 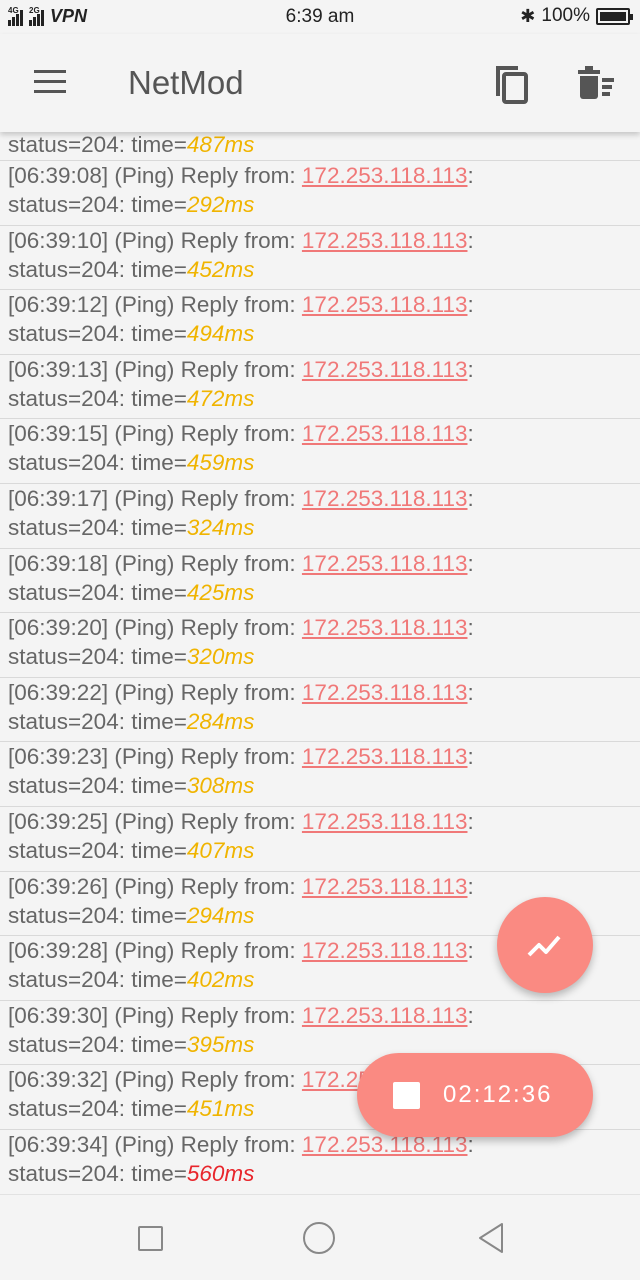 What do you see at coordinates (220, 1044) in the screenshot?
I see `log-latency: 395ms` at bounding box center [220, 1044].